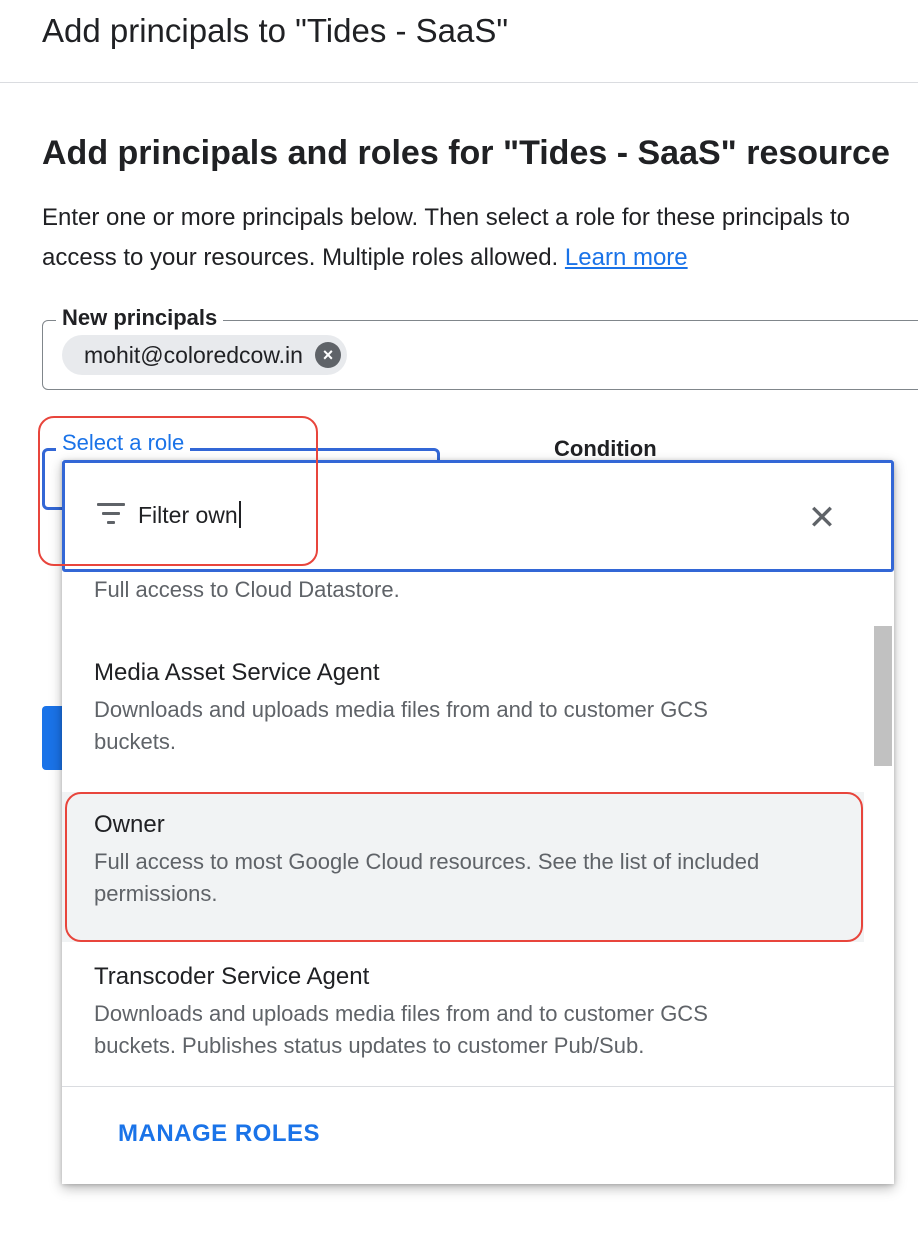 The width and height of the screenshot is (918, 1248). What do you see at coordinates (239, 514) in the screenshot?
I see `text-caret` at bounding box center [239, 514].